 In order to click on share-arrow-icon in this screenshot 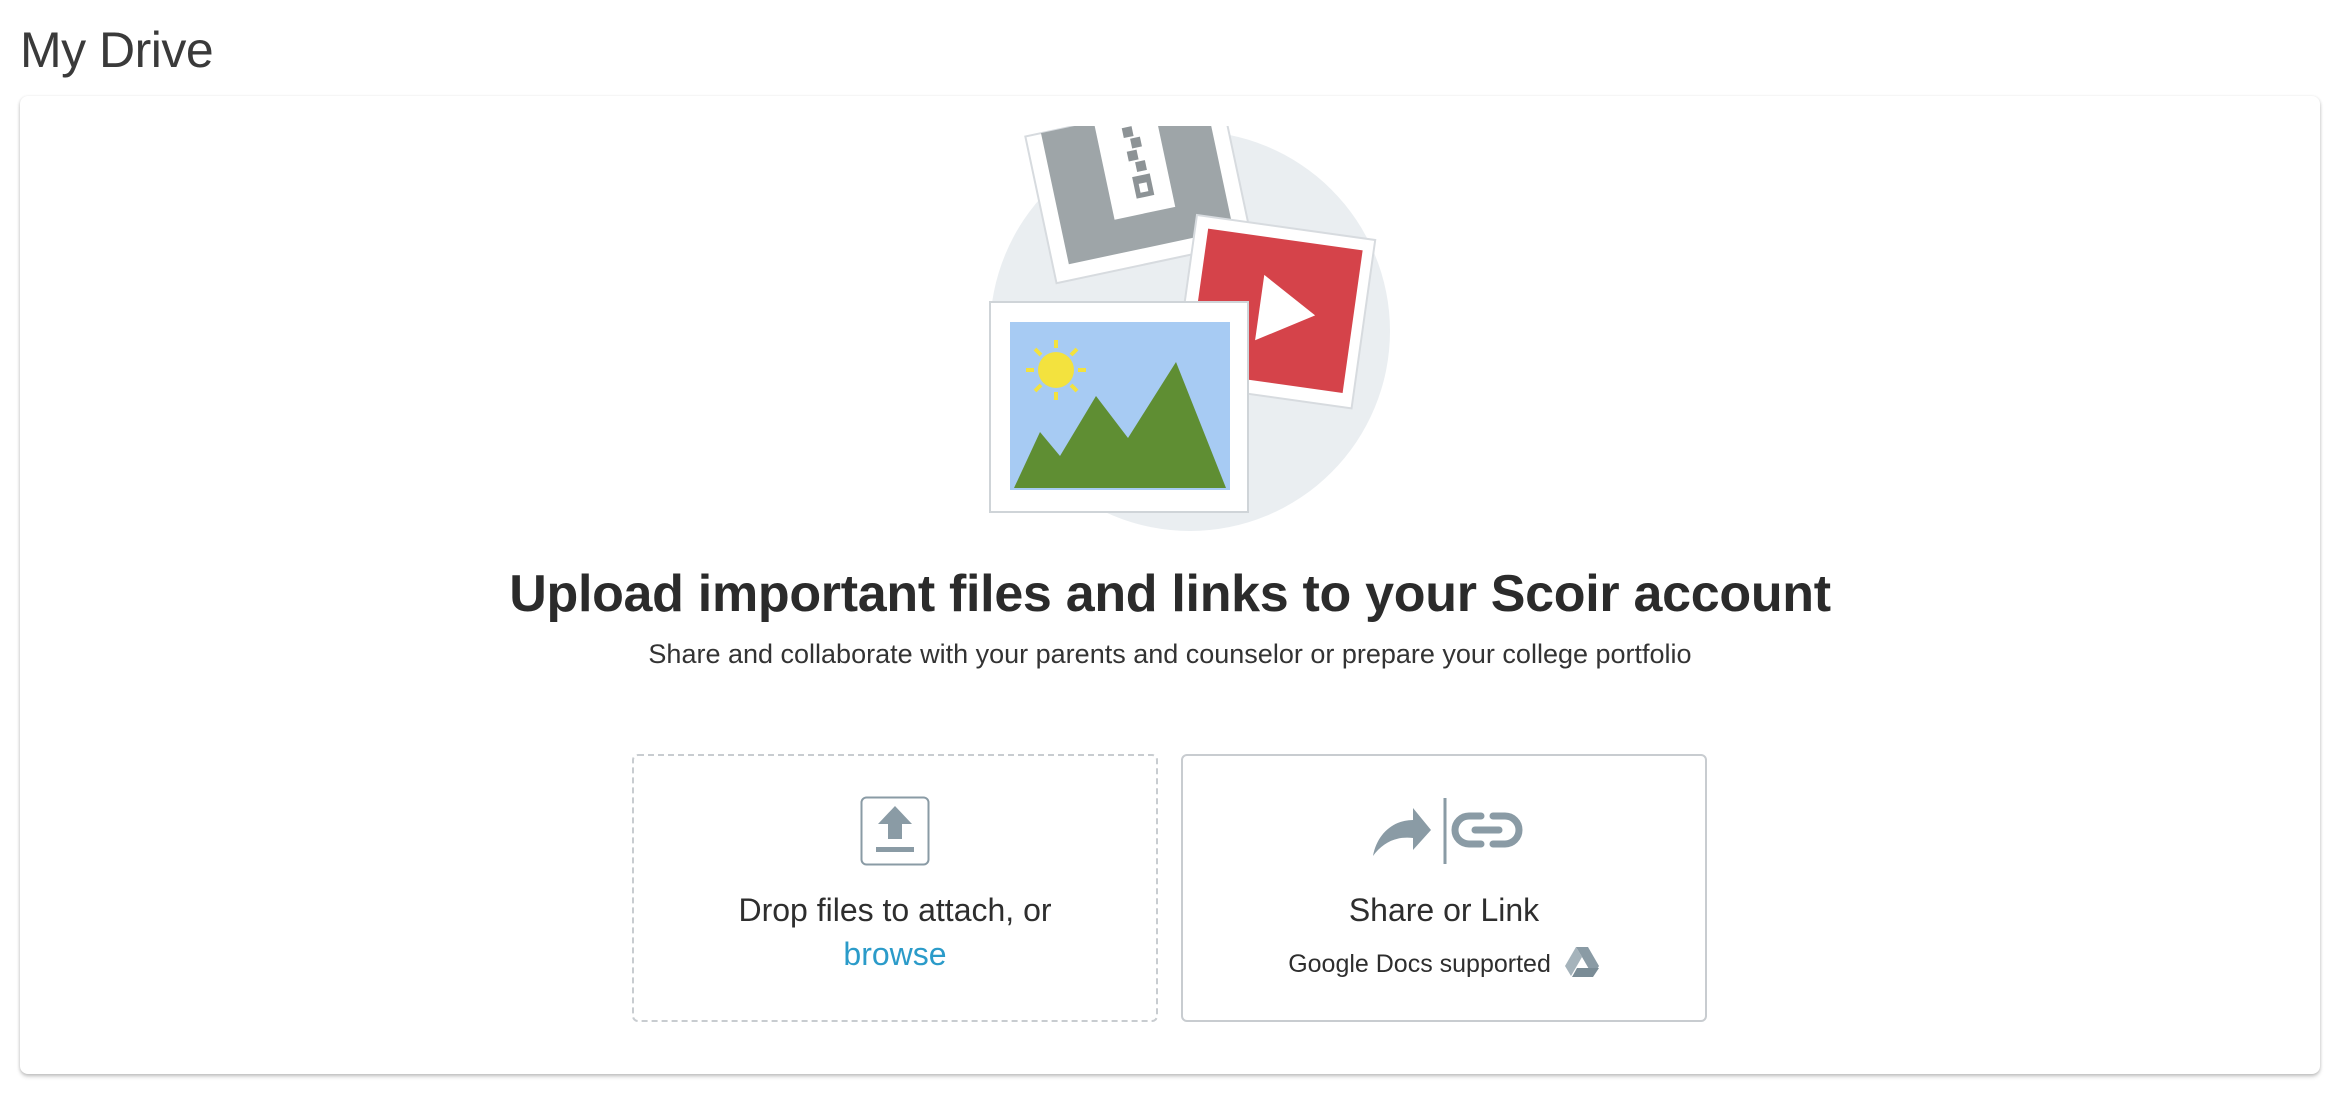, I will do `click(1402, 832)`.